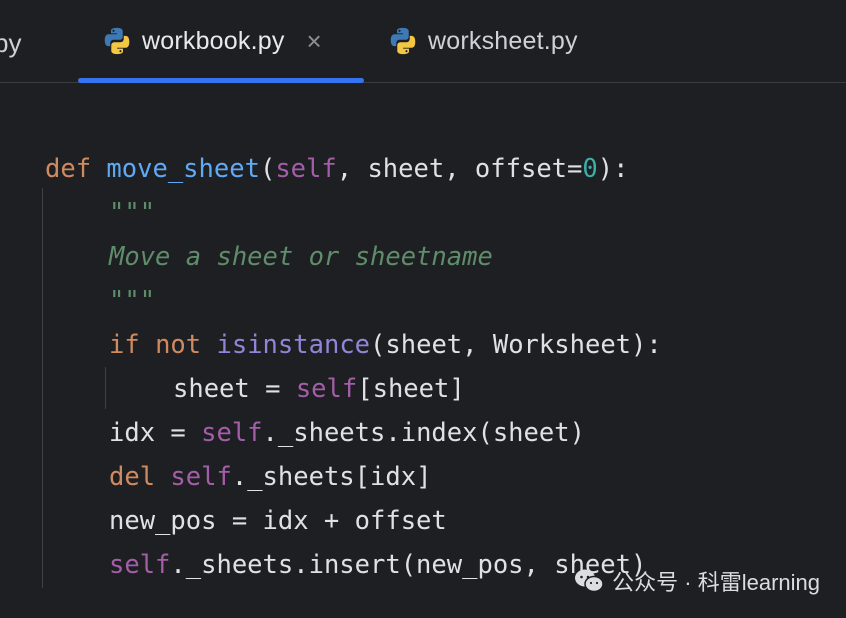  I want to click on watermark: 公众号 · 科雷learning, so click(697, 581).